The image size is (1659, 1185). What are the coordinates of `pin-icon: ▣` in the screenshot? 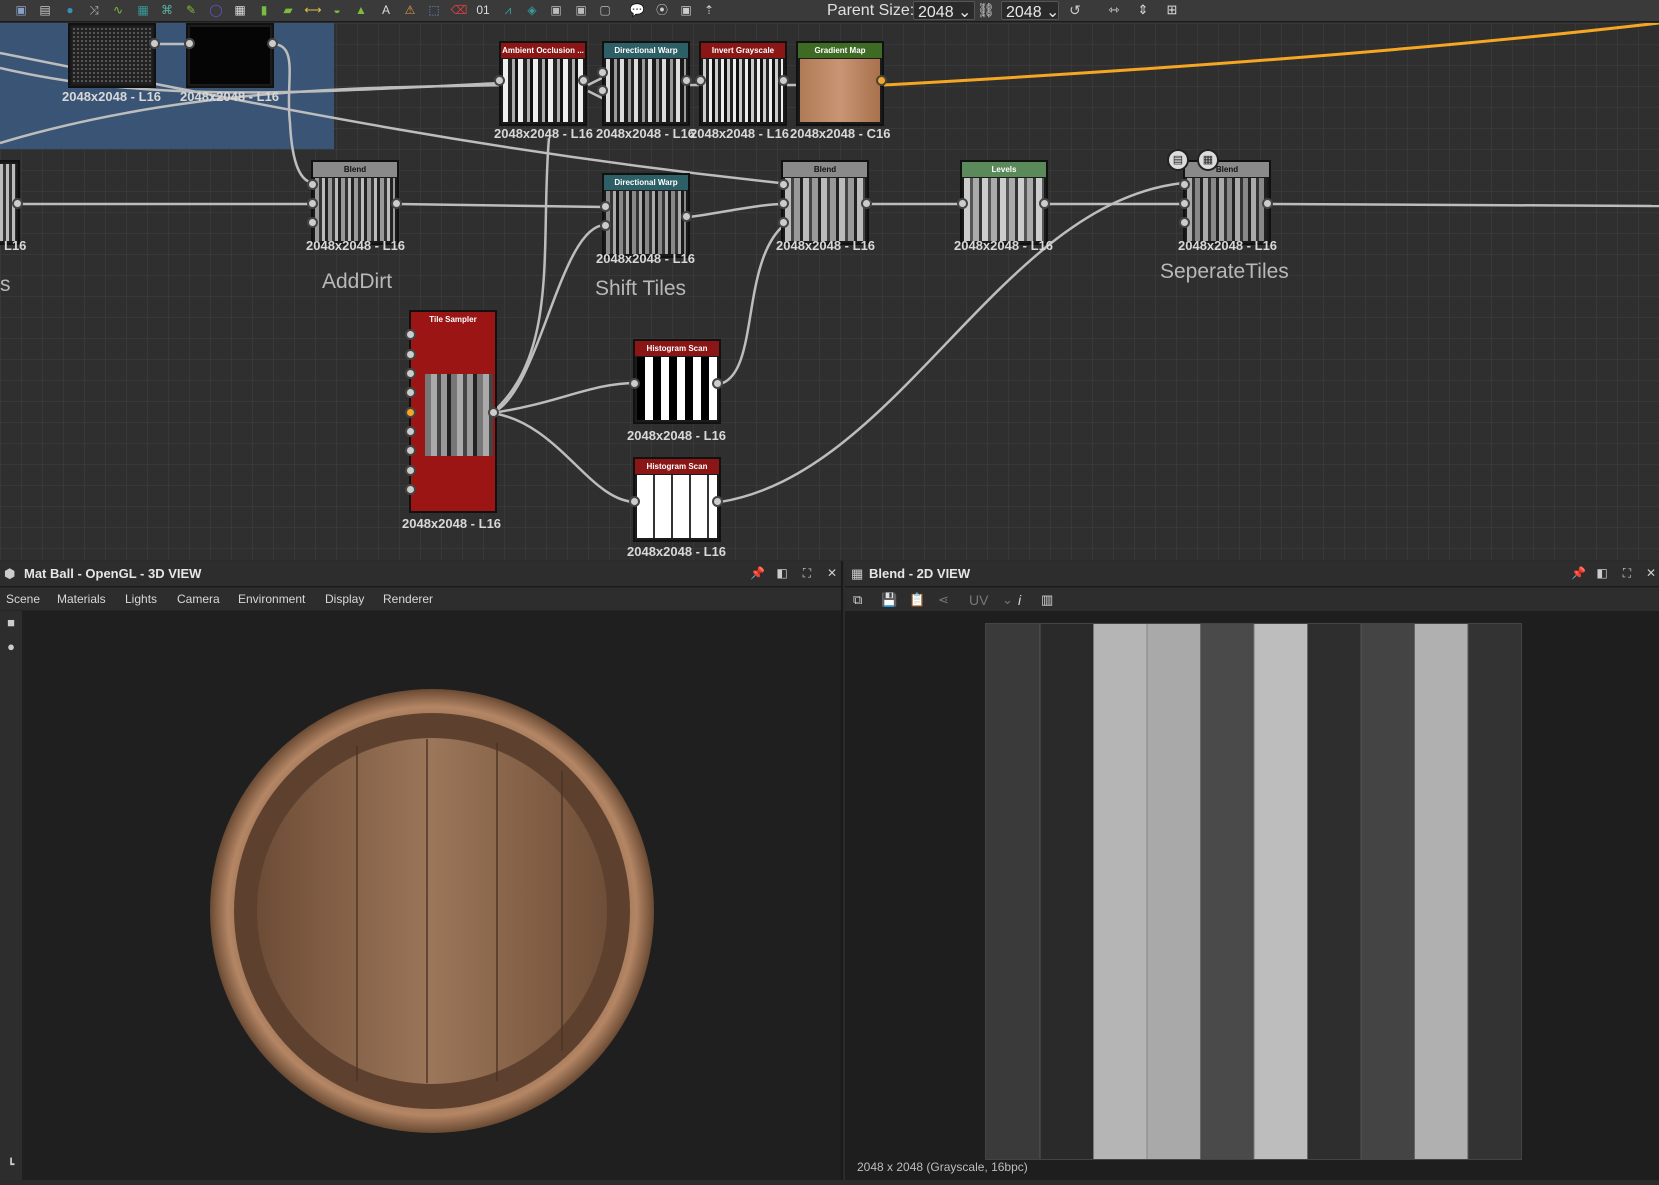 It's located at (686, 10).